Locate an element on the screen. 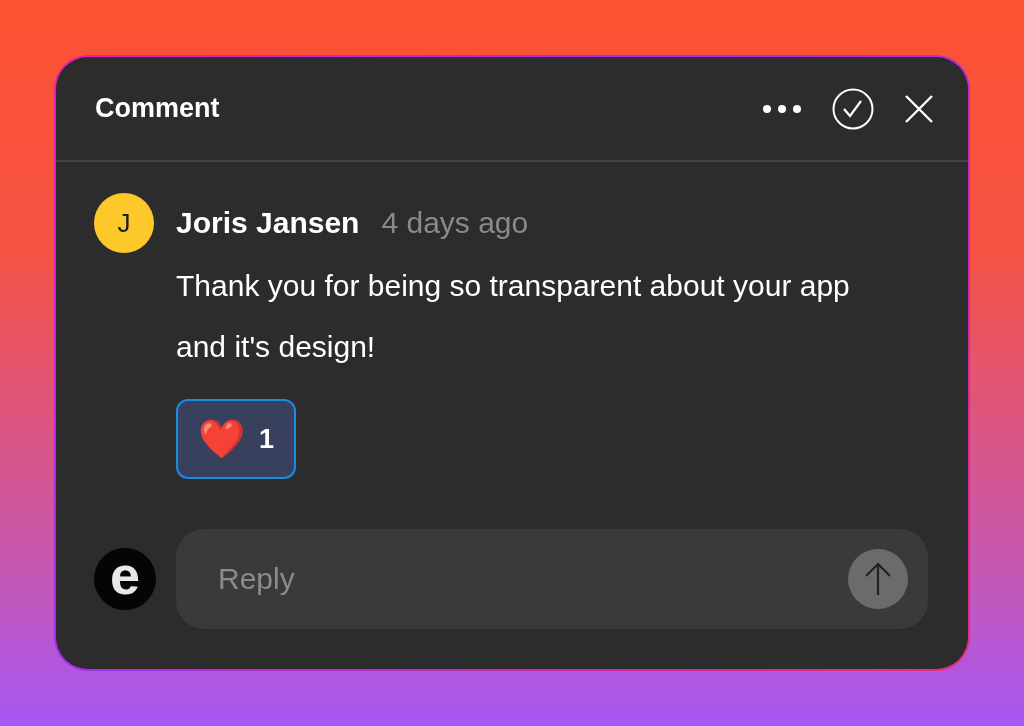  more-icon is located at coordinates (782, 108).